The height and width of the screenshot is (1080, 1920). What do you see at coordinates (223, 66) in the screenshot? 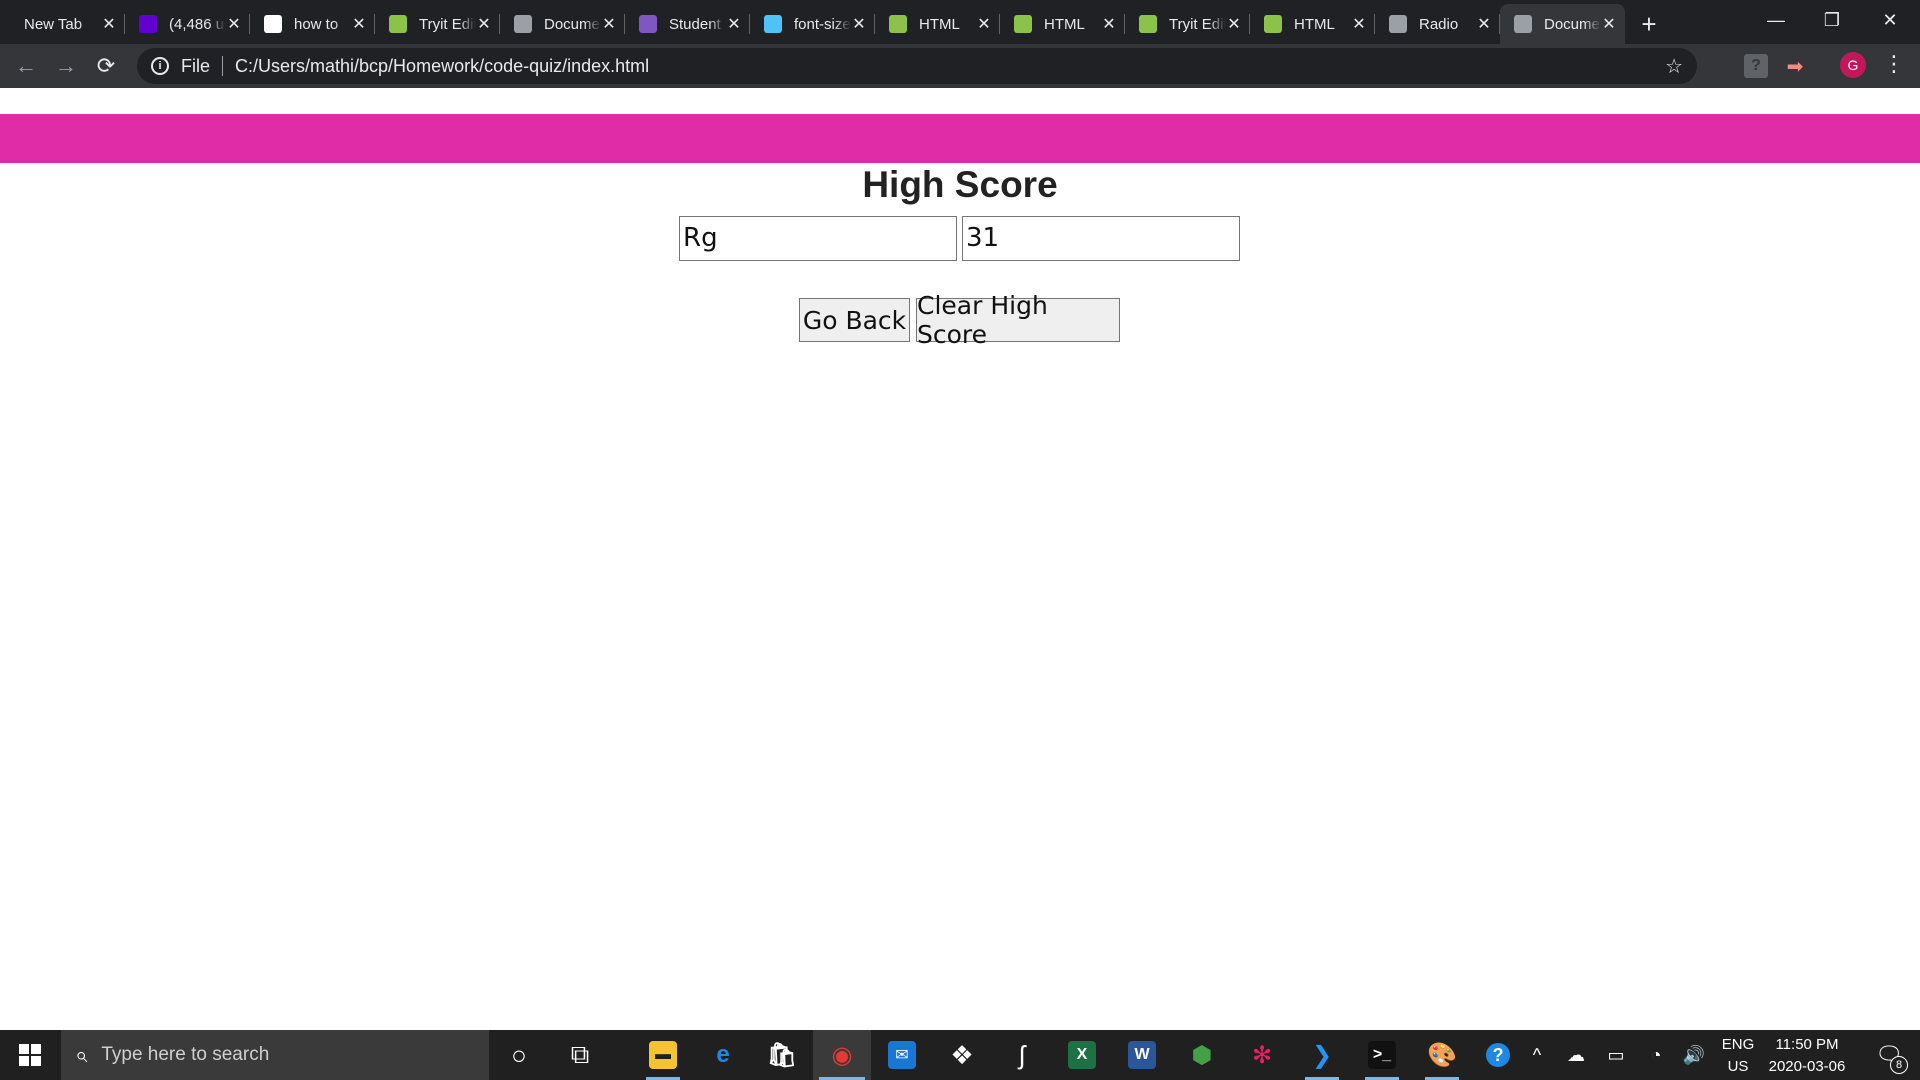
I see `address-divider` at bounding box center [223, 66].